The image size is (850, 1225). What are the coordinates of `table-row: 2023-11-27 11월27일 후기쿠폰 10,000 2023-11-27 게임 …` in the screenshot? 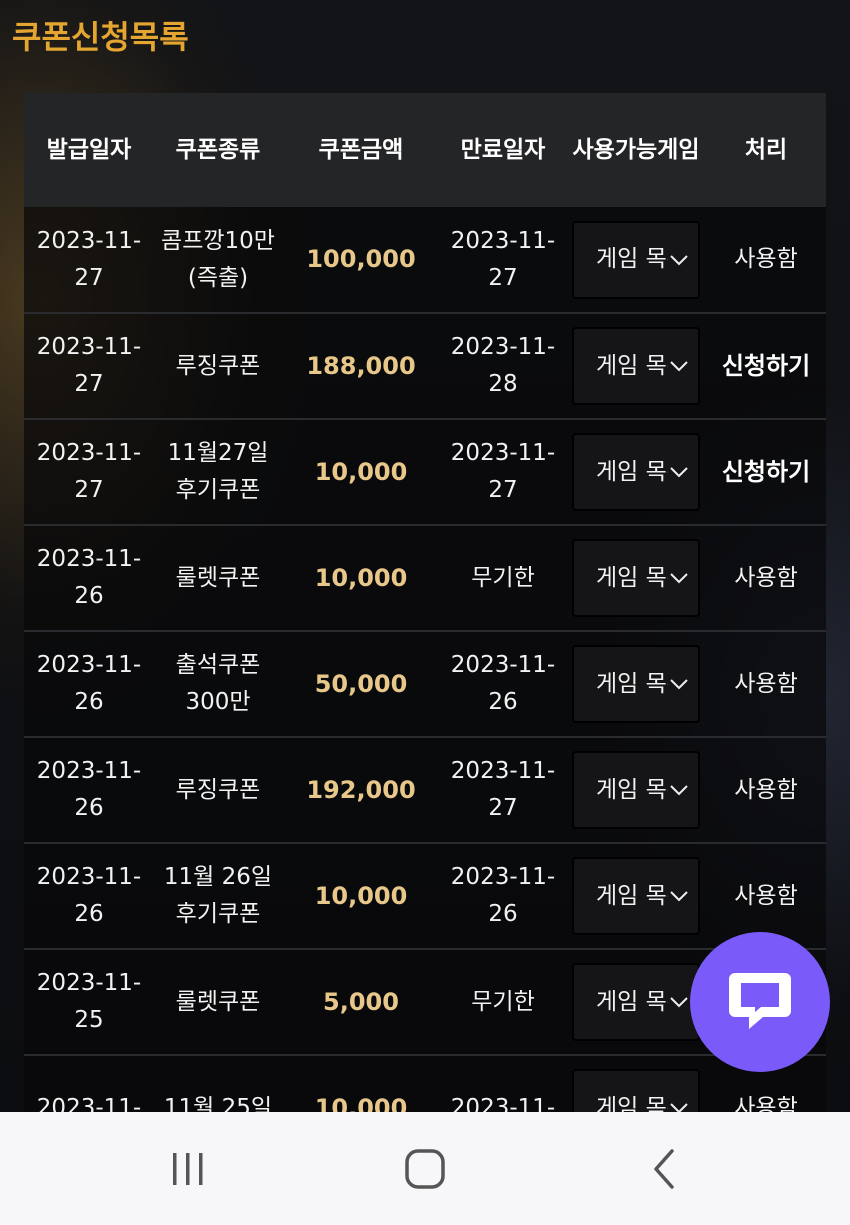 It's located at (425, 472).